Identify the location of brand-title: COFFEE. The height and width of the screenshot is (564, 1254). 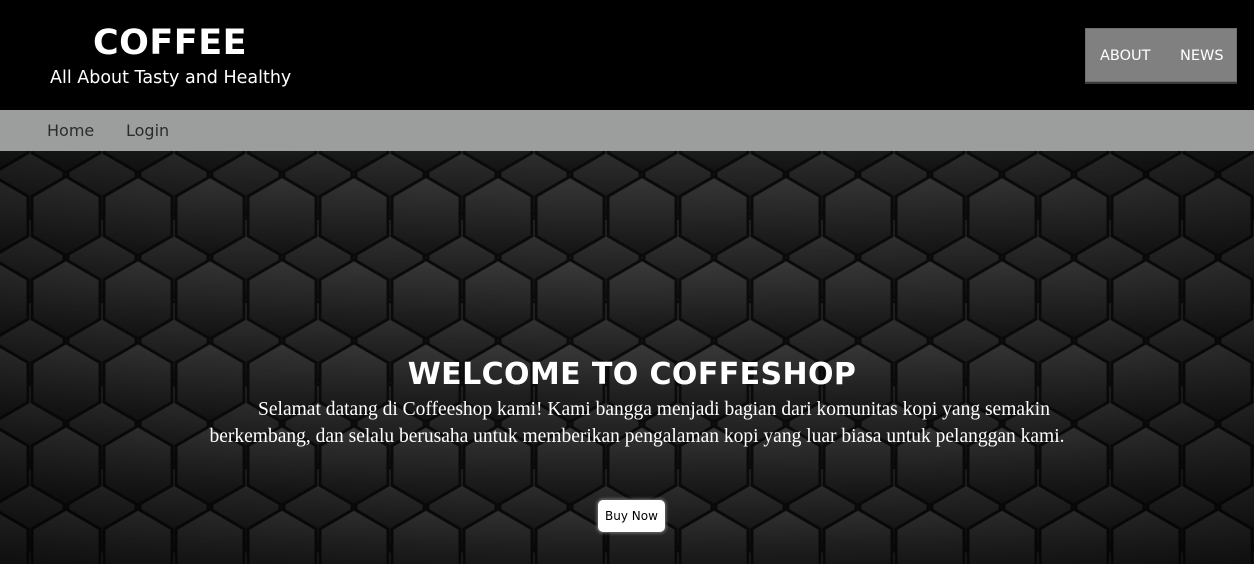
(170, 43).